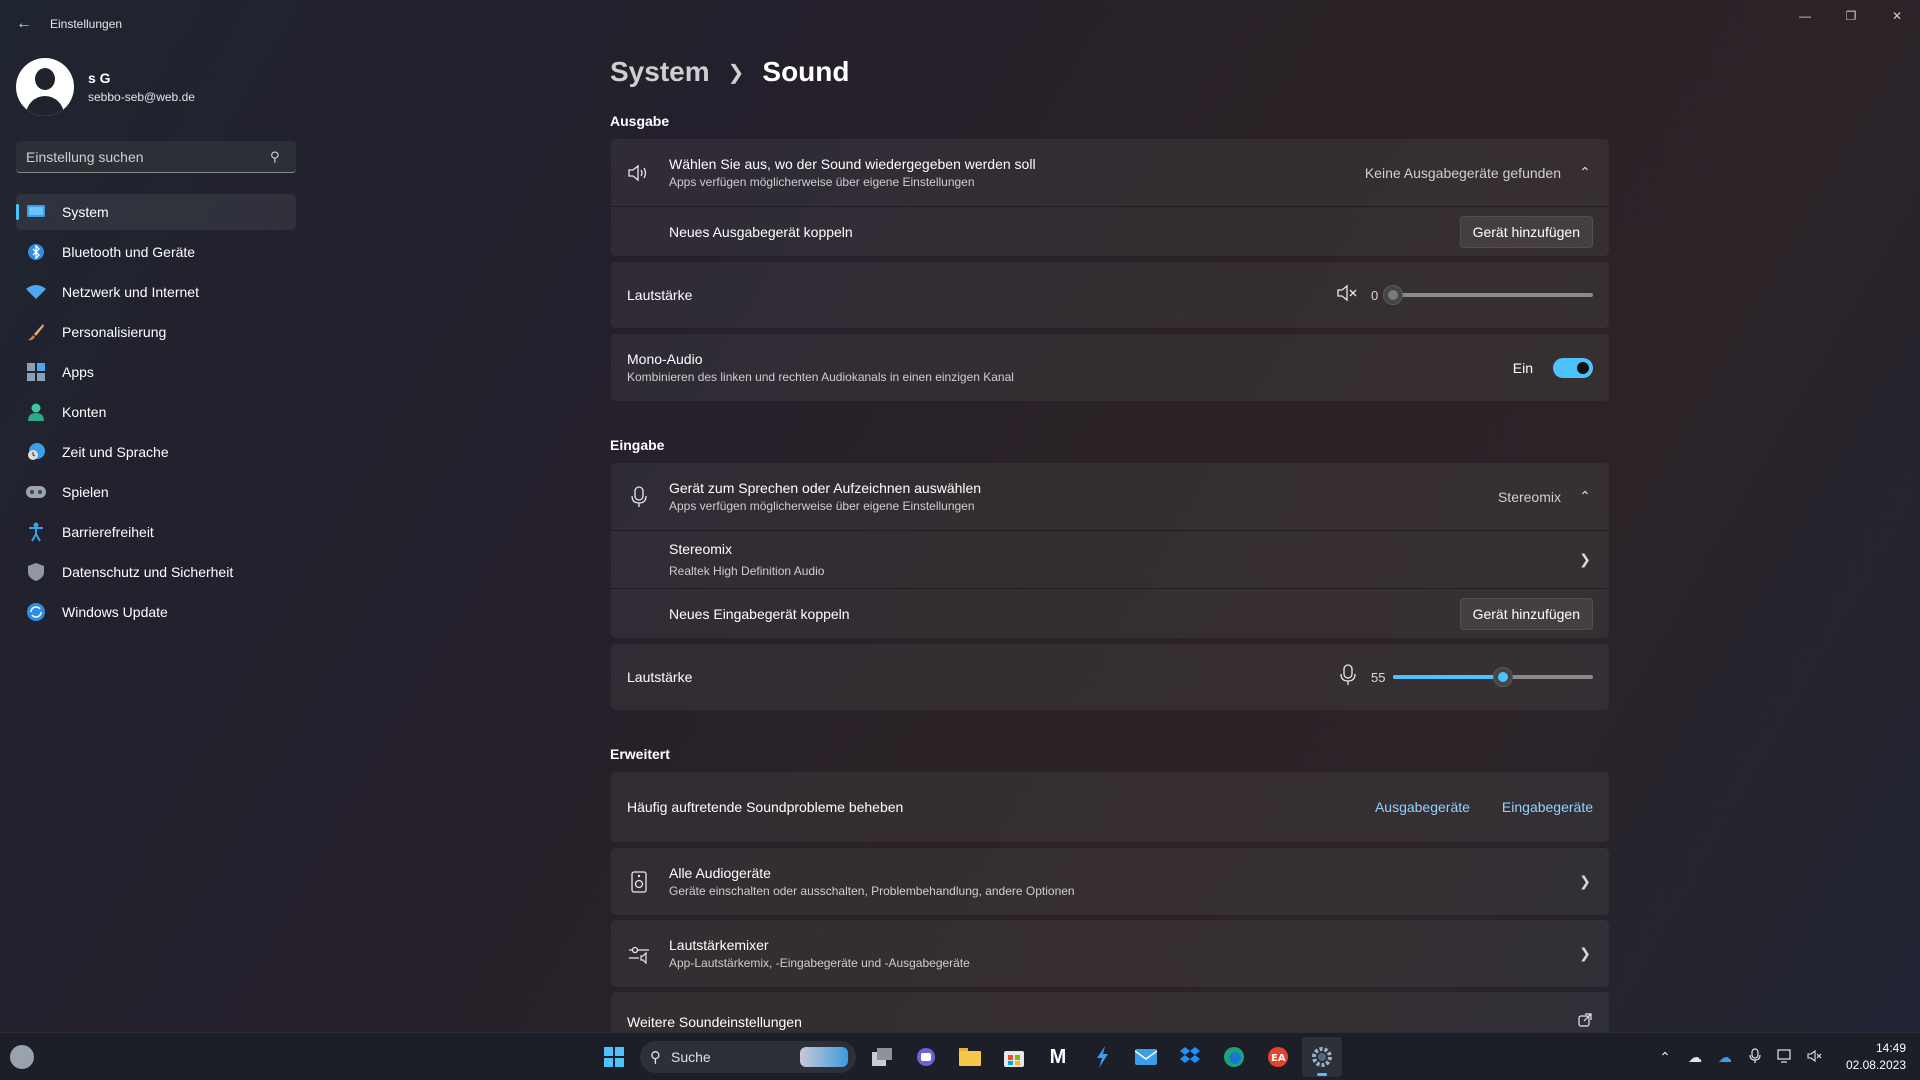 The height and width of the screenshot is (1080, 1920). I want to click on weather-icon, so click(22, 1057).